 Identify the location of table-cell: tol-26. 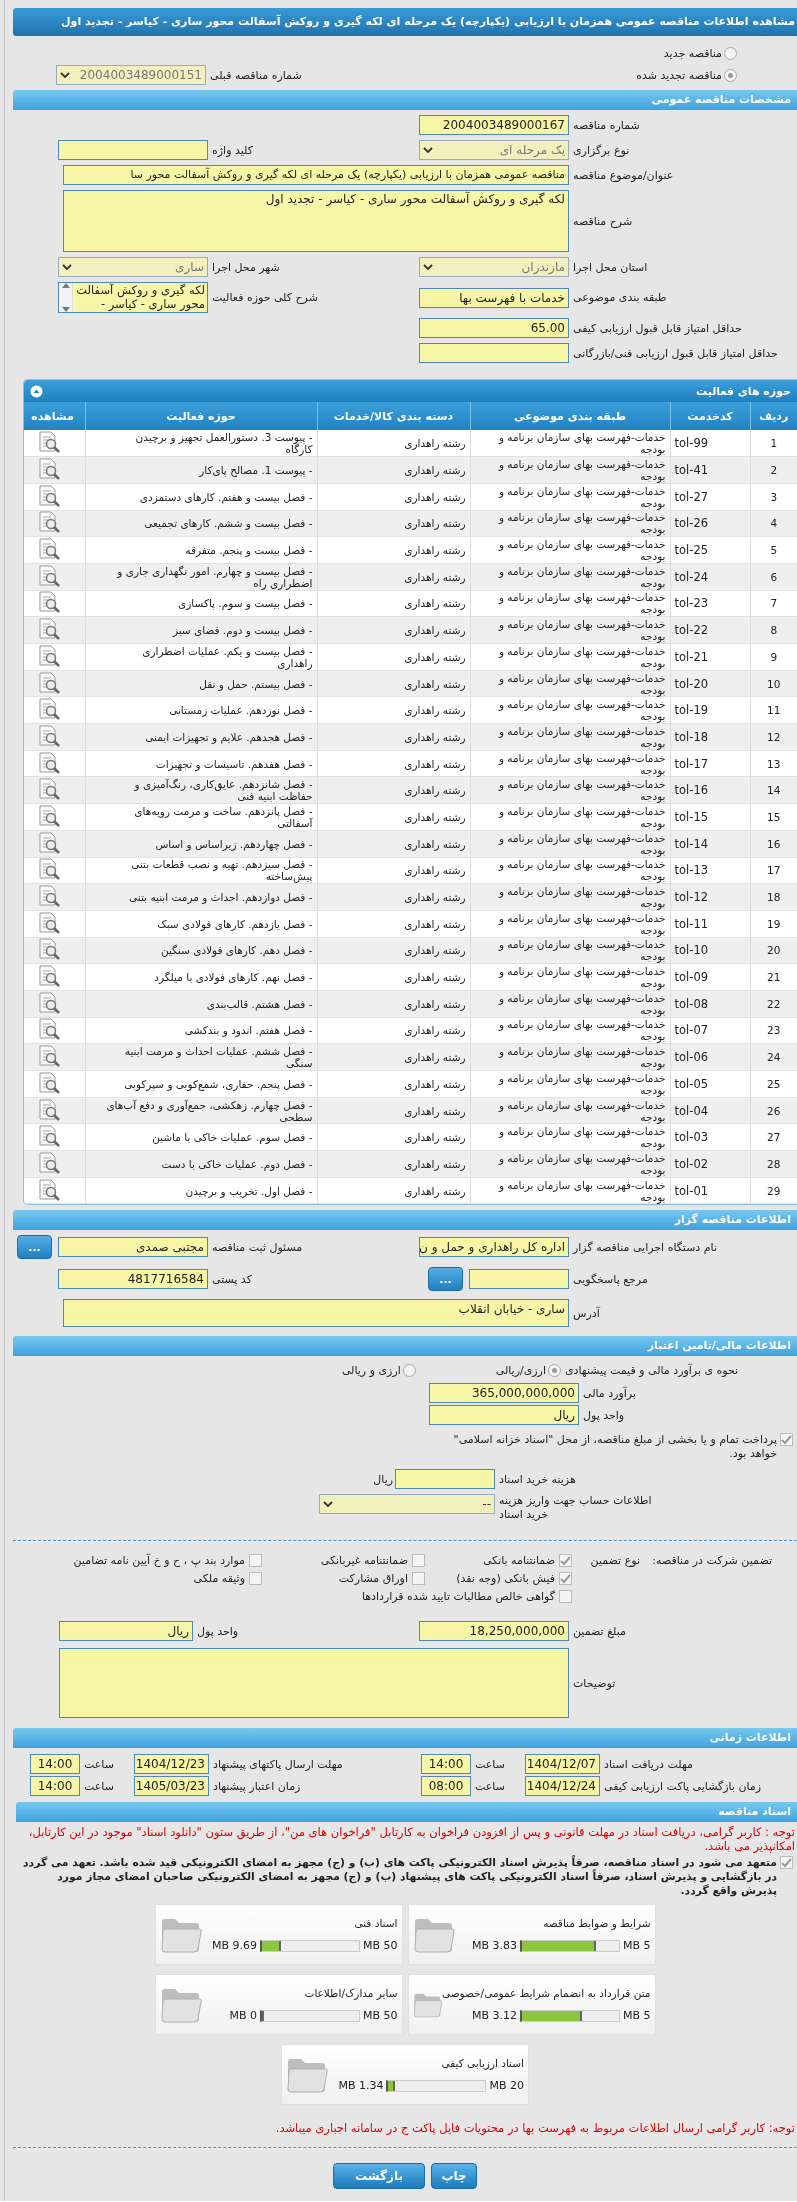
(710, 523).